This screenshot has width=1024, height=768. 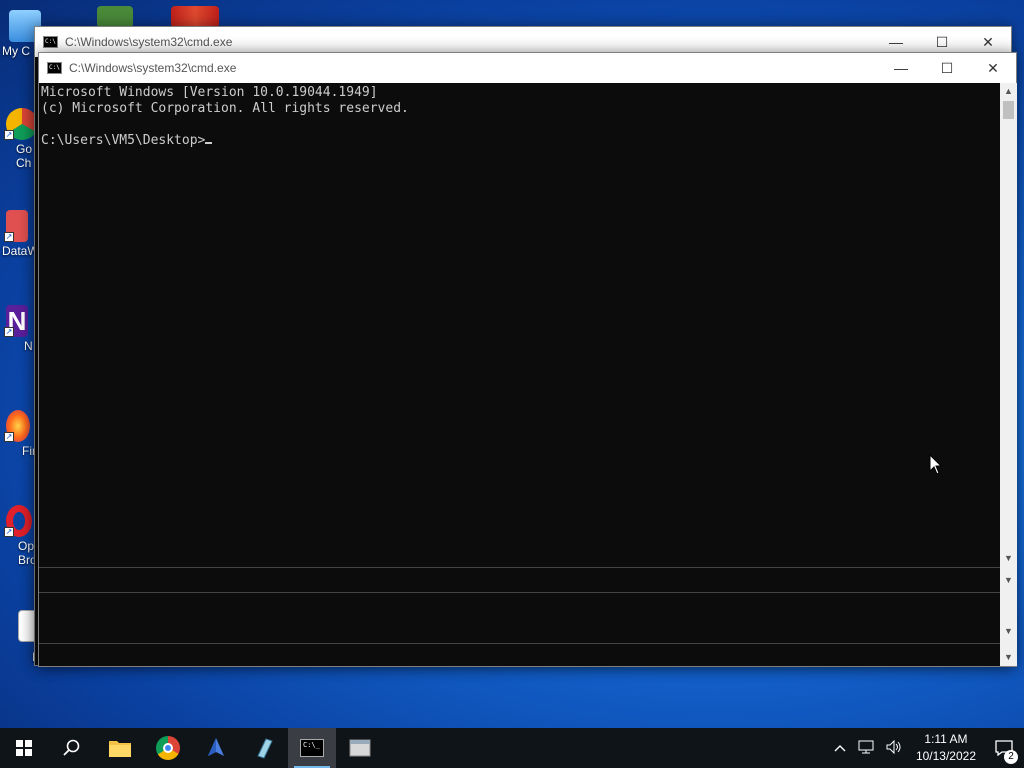 I want to click on system-tray: 1:11 AM 10/13/2022 2, so click(x=926, y=748).